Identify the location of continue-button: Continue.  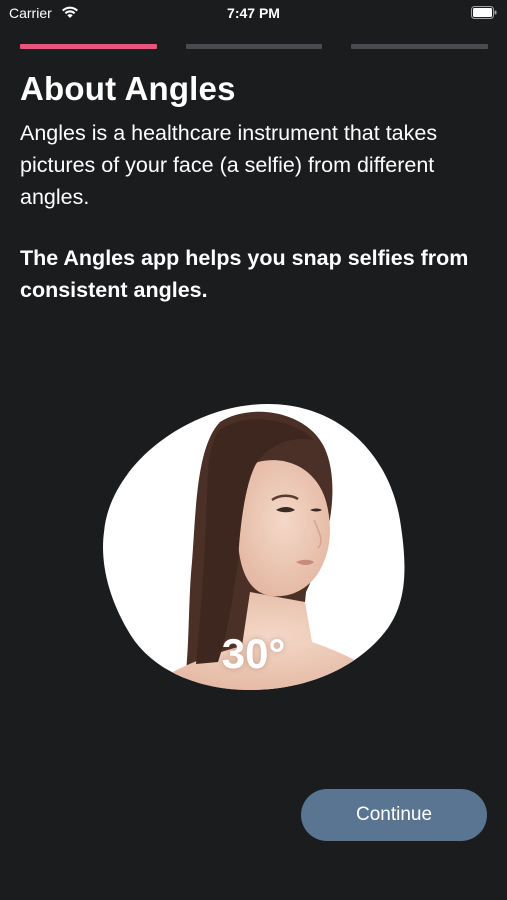
(394, 815).